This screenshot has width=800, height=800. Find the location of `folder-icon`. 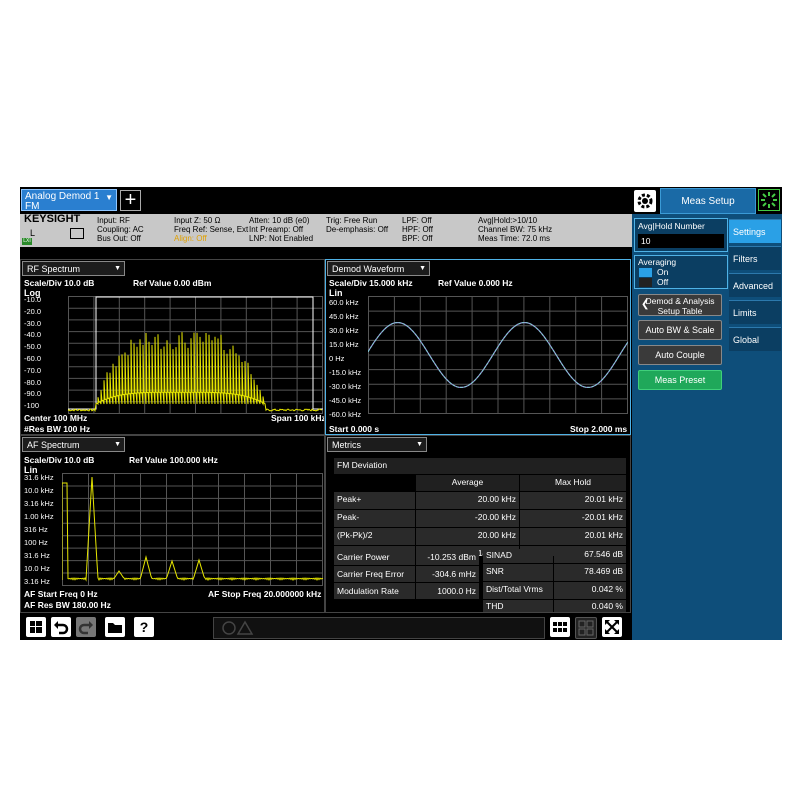

folder-icon is located at coordinates (115, 627).